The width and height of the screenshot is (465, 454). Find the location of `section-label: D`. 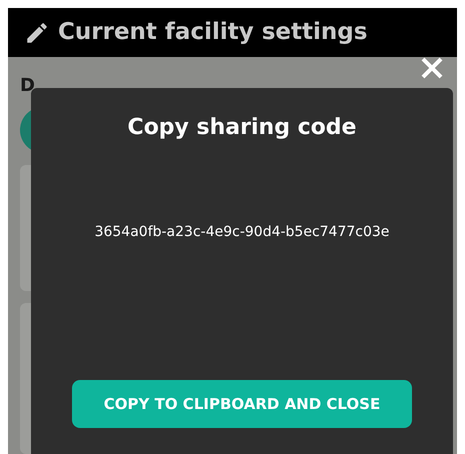

section-label: D is located at coordinates (28, 86).